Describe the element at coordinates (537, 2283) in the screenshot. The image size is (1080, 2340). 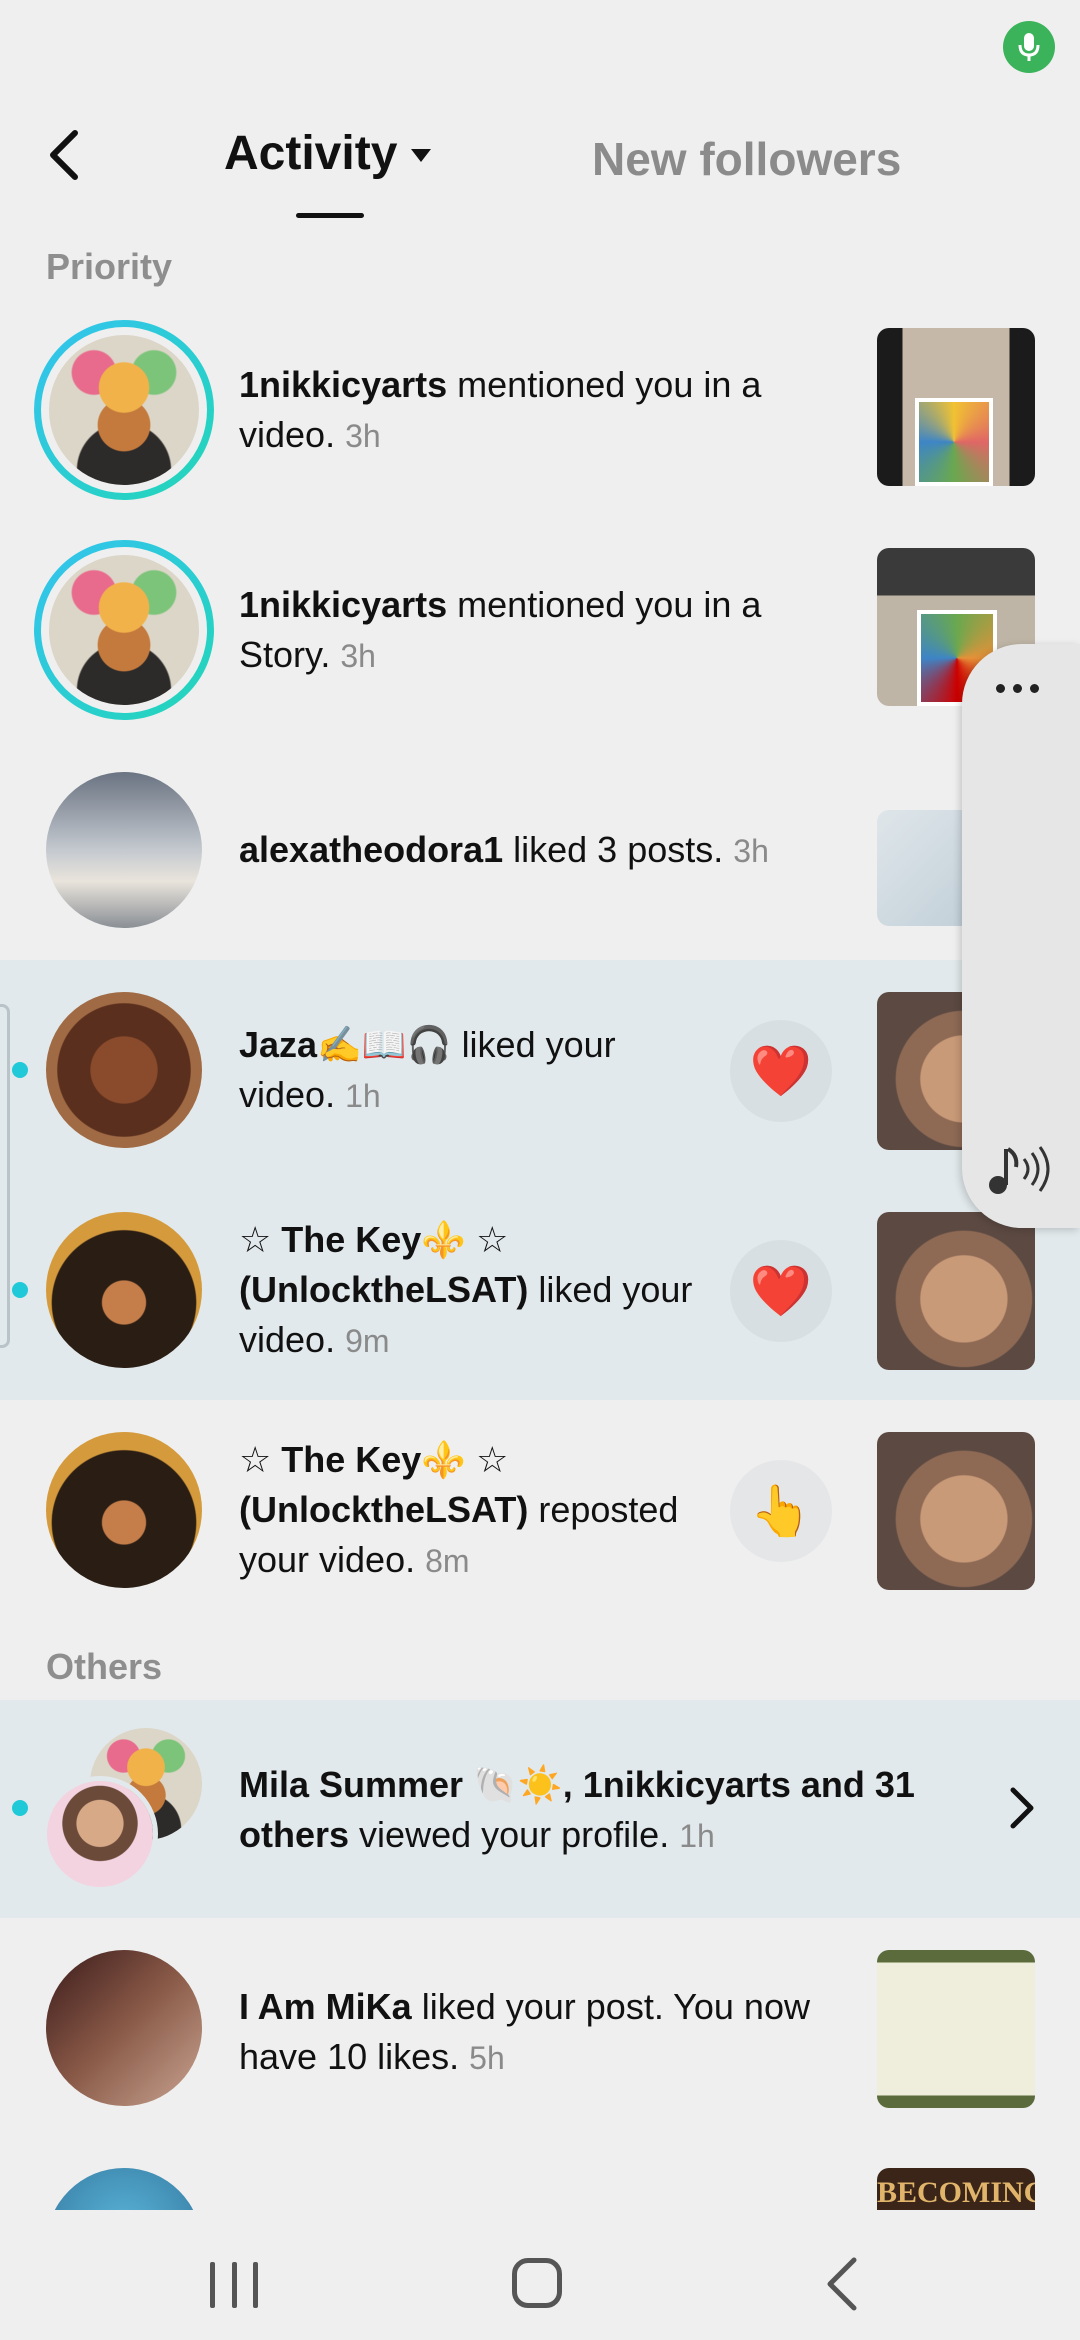
I see `home-button` at that location.